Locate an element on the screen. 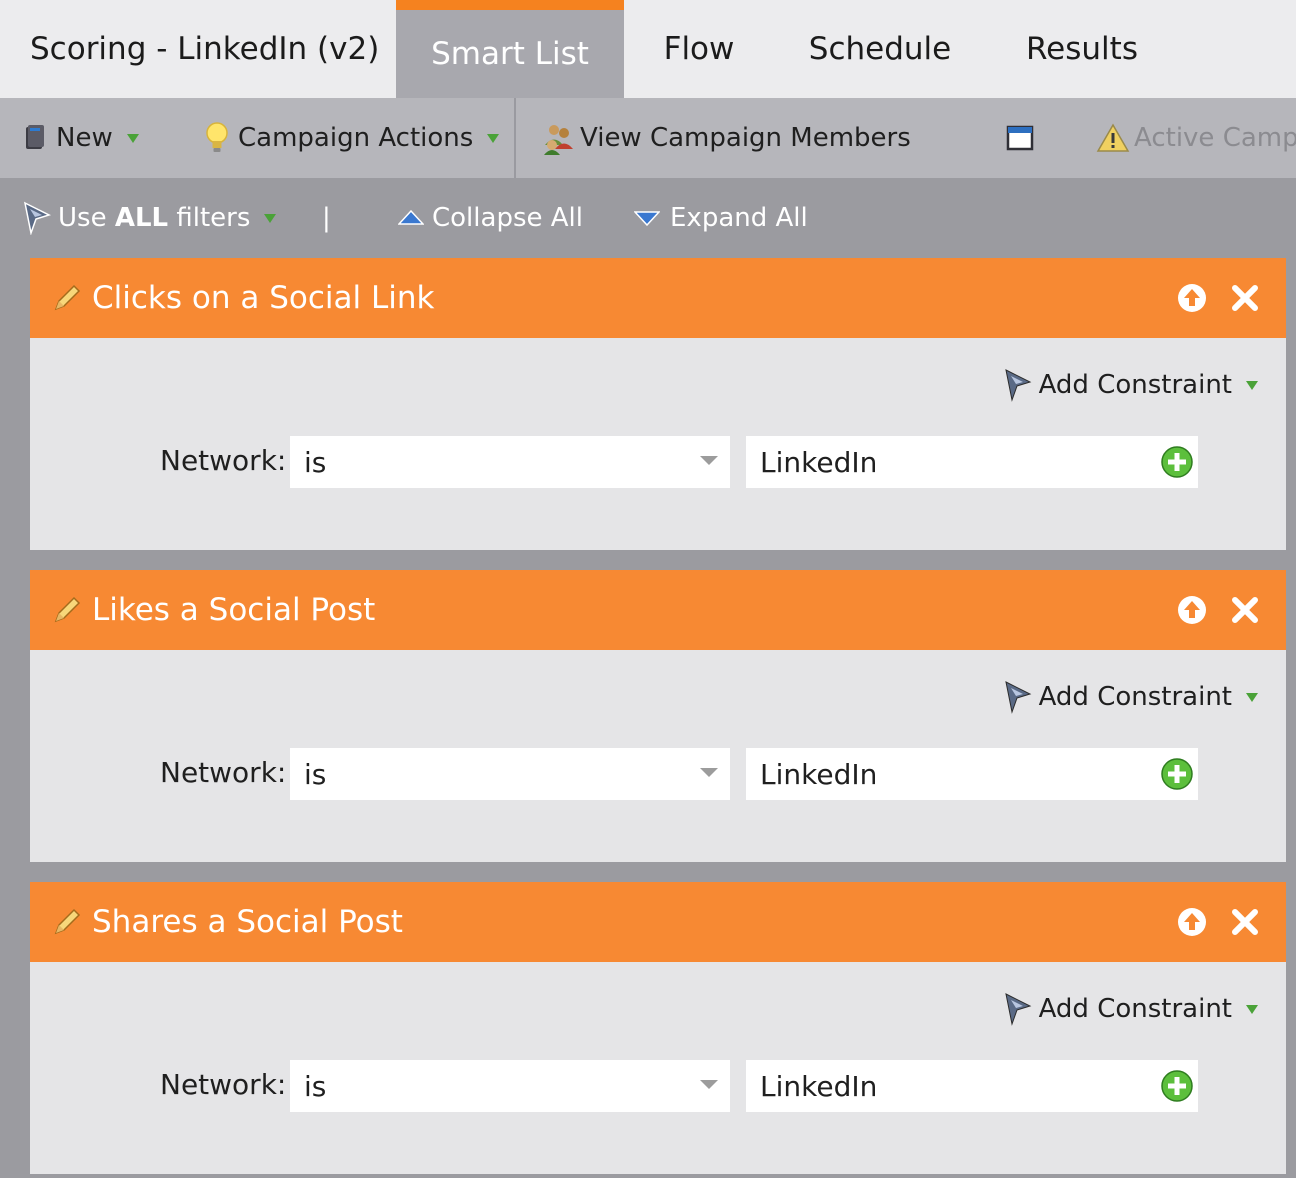  expand-all-button: Expand All is located at coordinates (721, 218).